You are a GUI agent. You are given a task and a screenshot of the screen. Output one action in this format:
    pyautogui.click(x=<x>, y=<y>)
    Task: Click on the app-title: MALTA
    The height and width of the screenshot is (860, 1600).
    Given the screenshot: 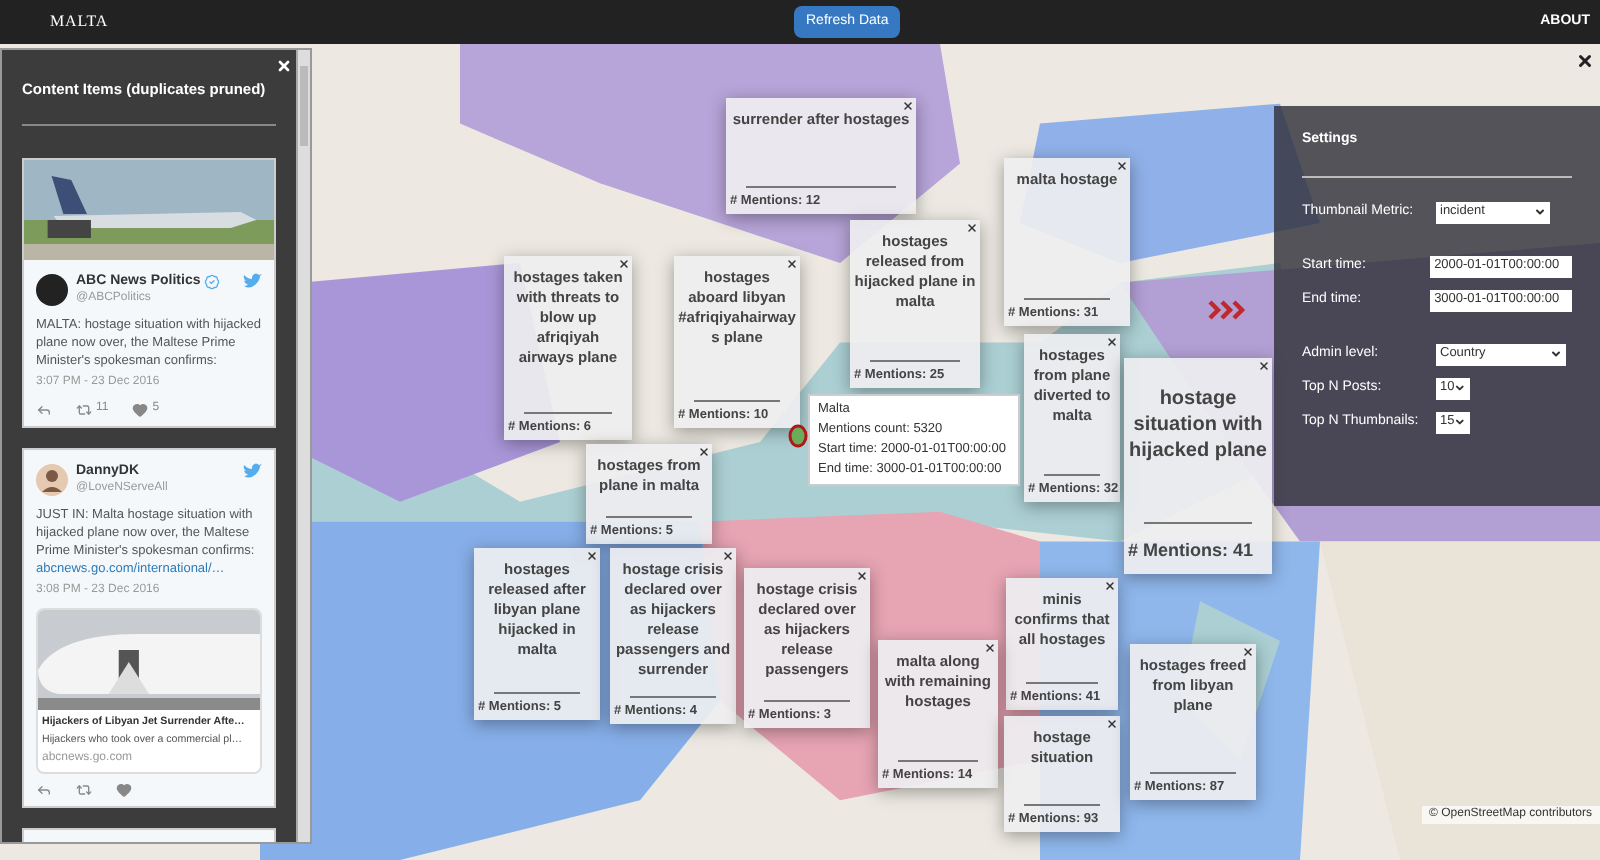 What is the action you would take?
    pyautogui.click(x=79, y=22)
    